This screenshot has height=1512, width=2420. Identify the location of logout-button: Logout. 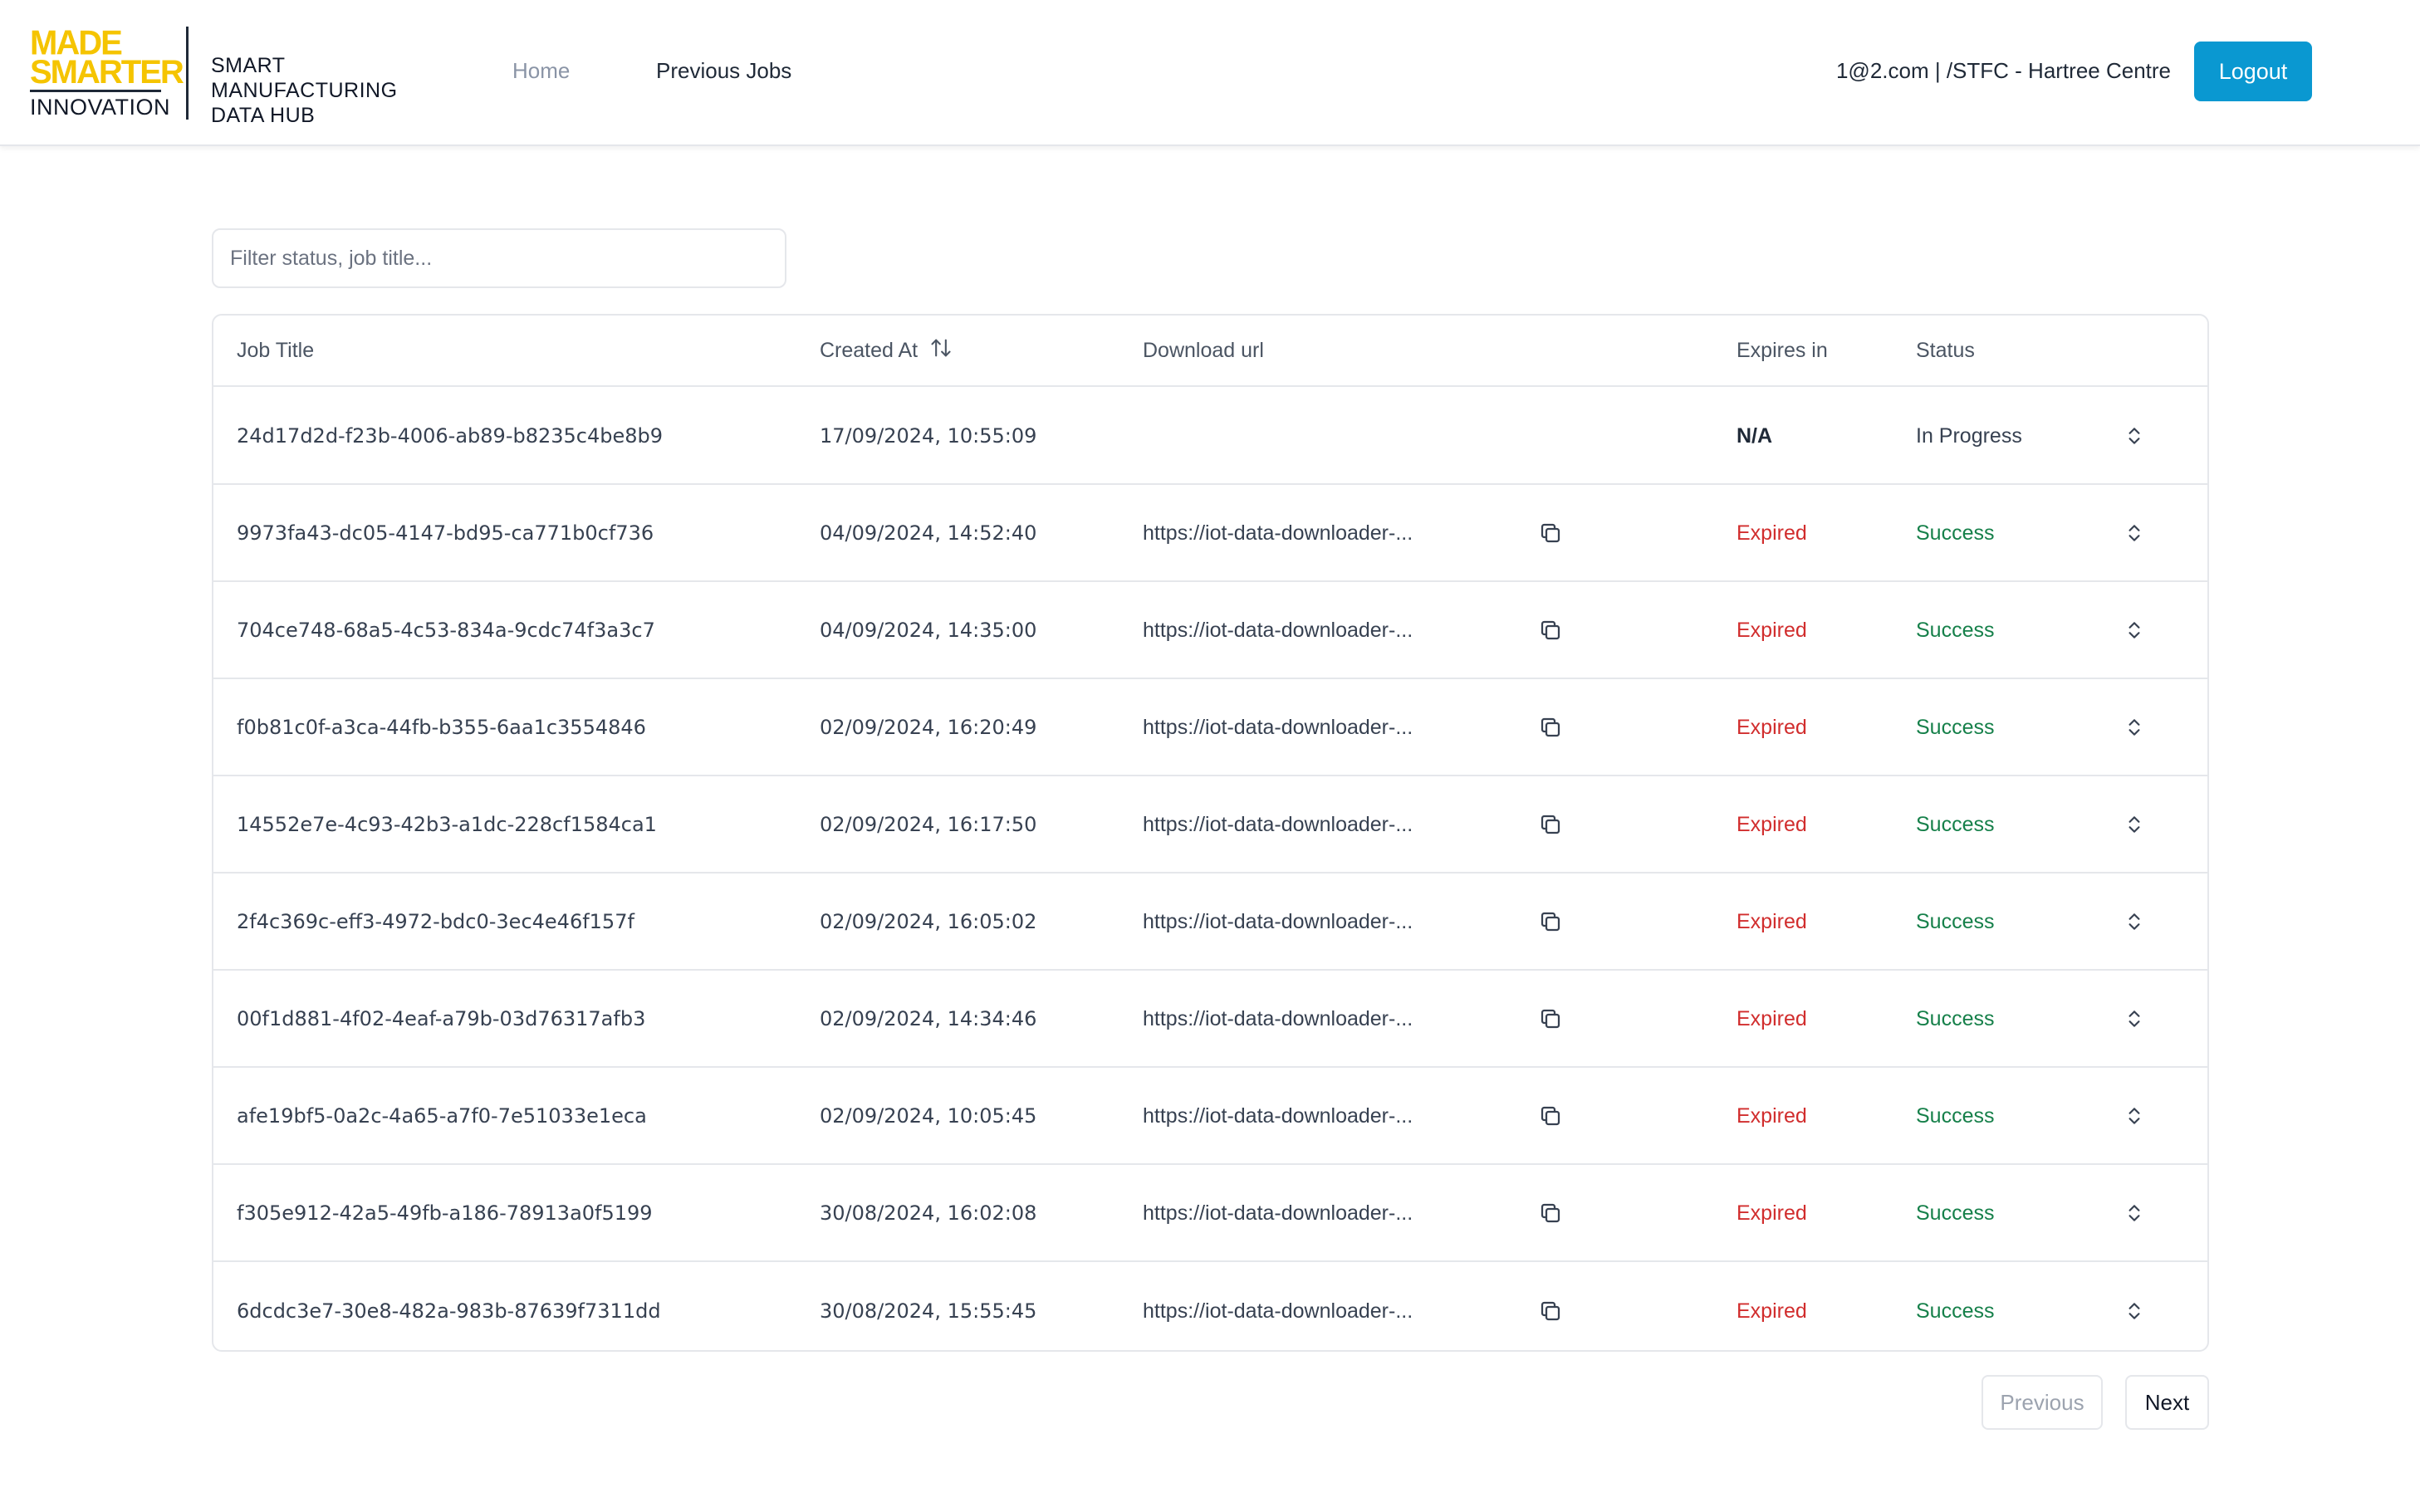
(2253, 71).